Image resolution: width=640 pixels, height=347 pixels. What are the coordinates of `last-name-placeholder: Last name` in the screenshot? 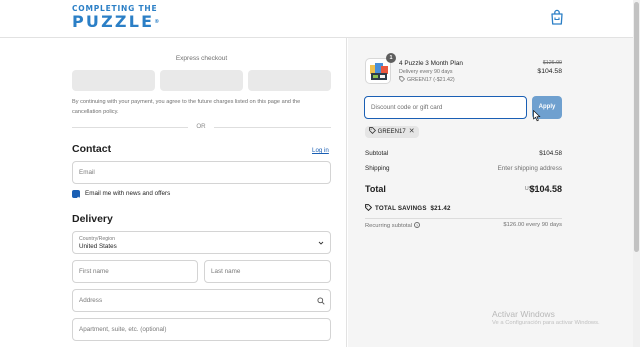 It's located at (226, 271).